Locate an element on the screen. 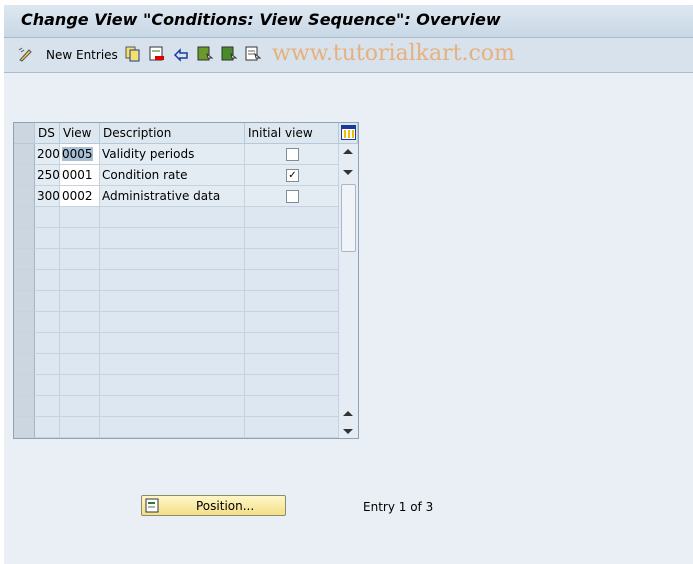 The image size is (693, 564). table-settings-button is located at coordinates (348, 133).